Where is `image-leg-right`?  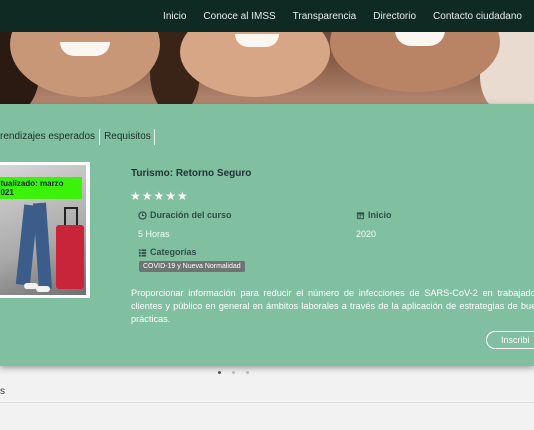 image-leg-right is located at coordinates (42, 246).